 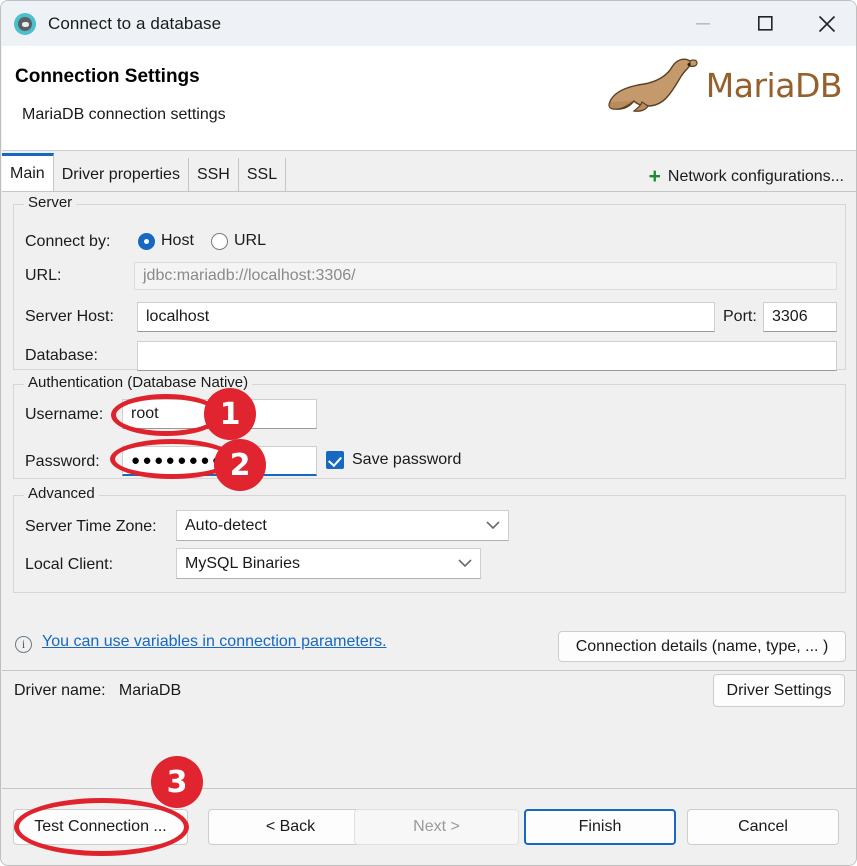 I want to click on save-password-label: Save password, so click(x=407, y=459).